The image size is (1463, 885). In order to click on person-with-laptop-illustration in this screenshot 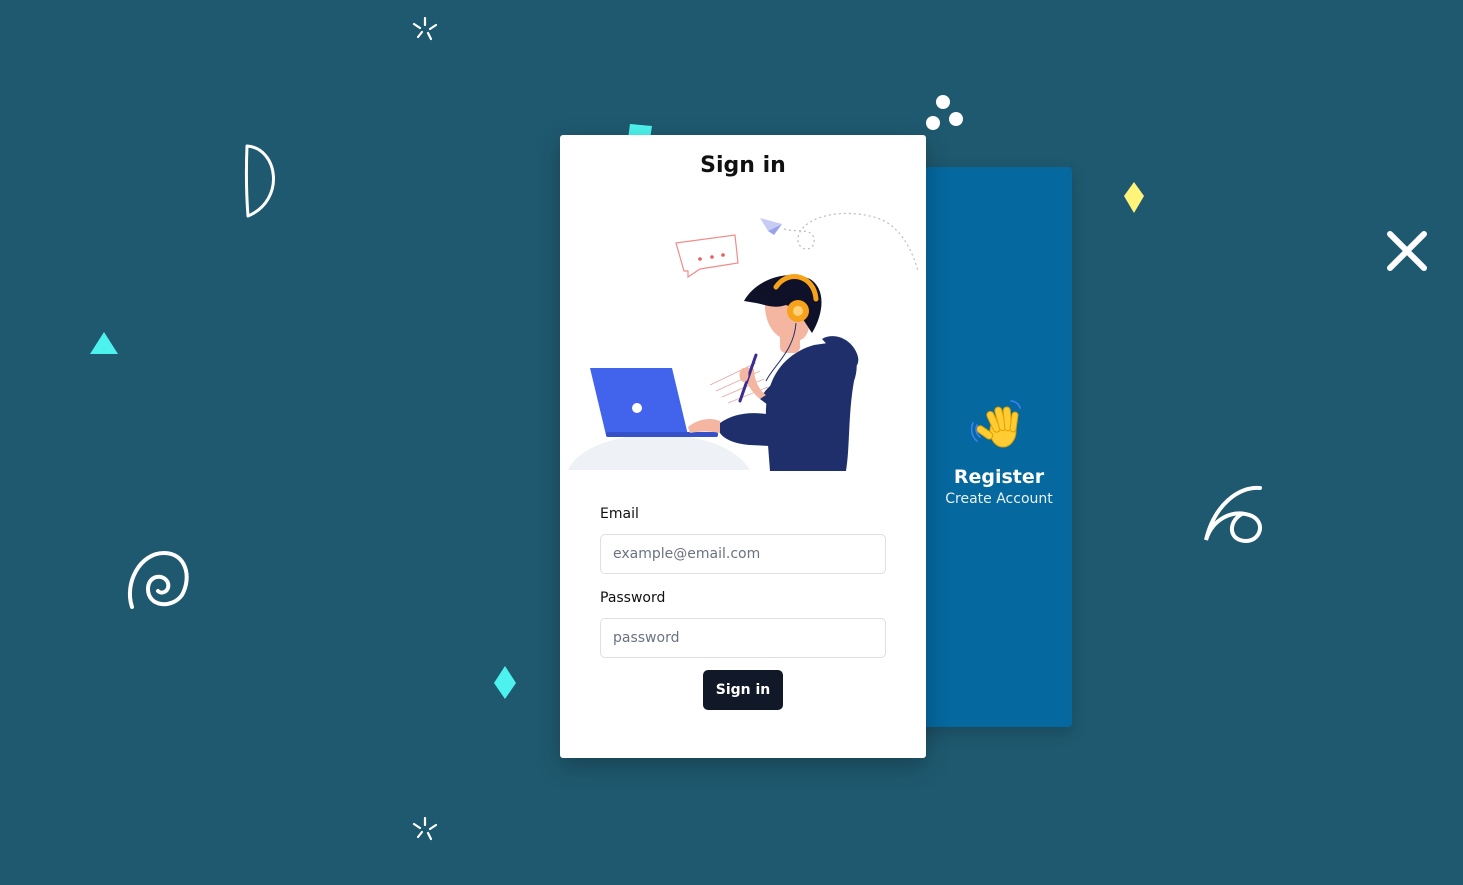, I will do `click(743, 341)`.